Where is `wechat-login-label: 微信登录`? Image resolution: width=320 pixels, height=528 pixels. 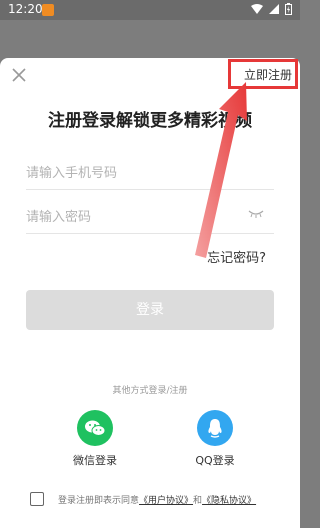
wechat-login-label: 微信登录 is located at coordinates (95, 460).